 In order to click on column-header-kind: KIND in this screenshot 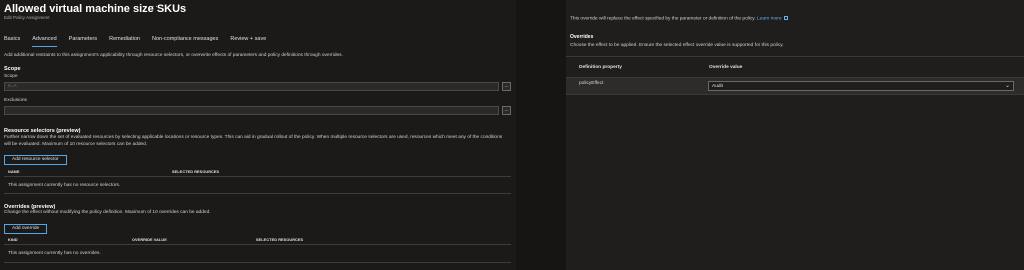, I will do `click(13, 240)`.